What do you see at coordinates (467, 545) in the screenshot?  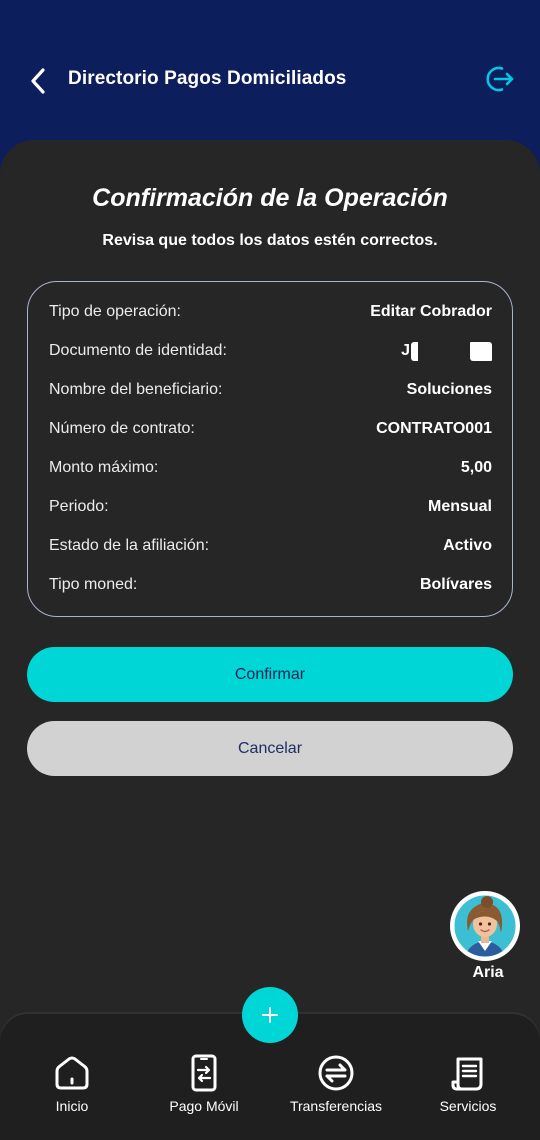 I see `detail-value: Activo` at bounding box center [467, 545].